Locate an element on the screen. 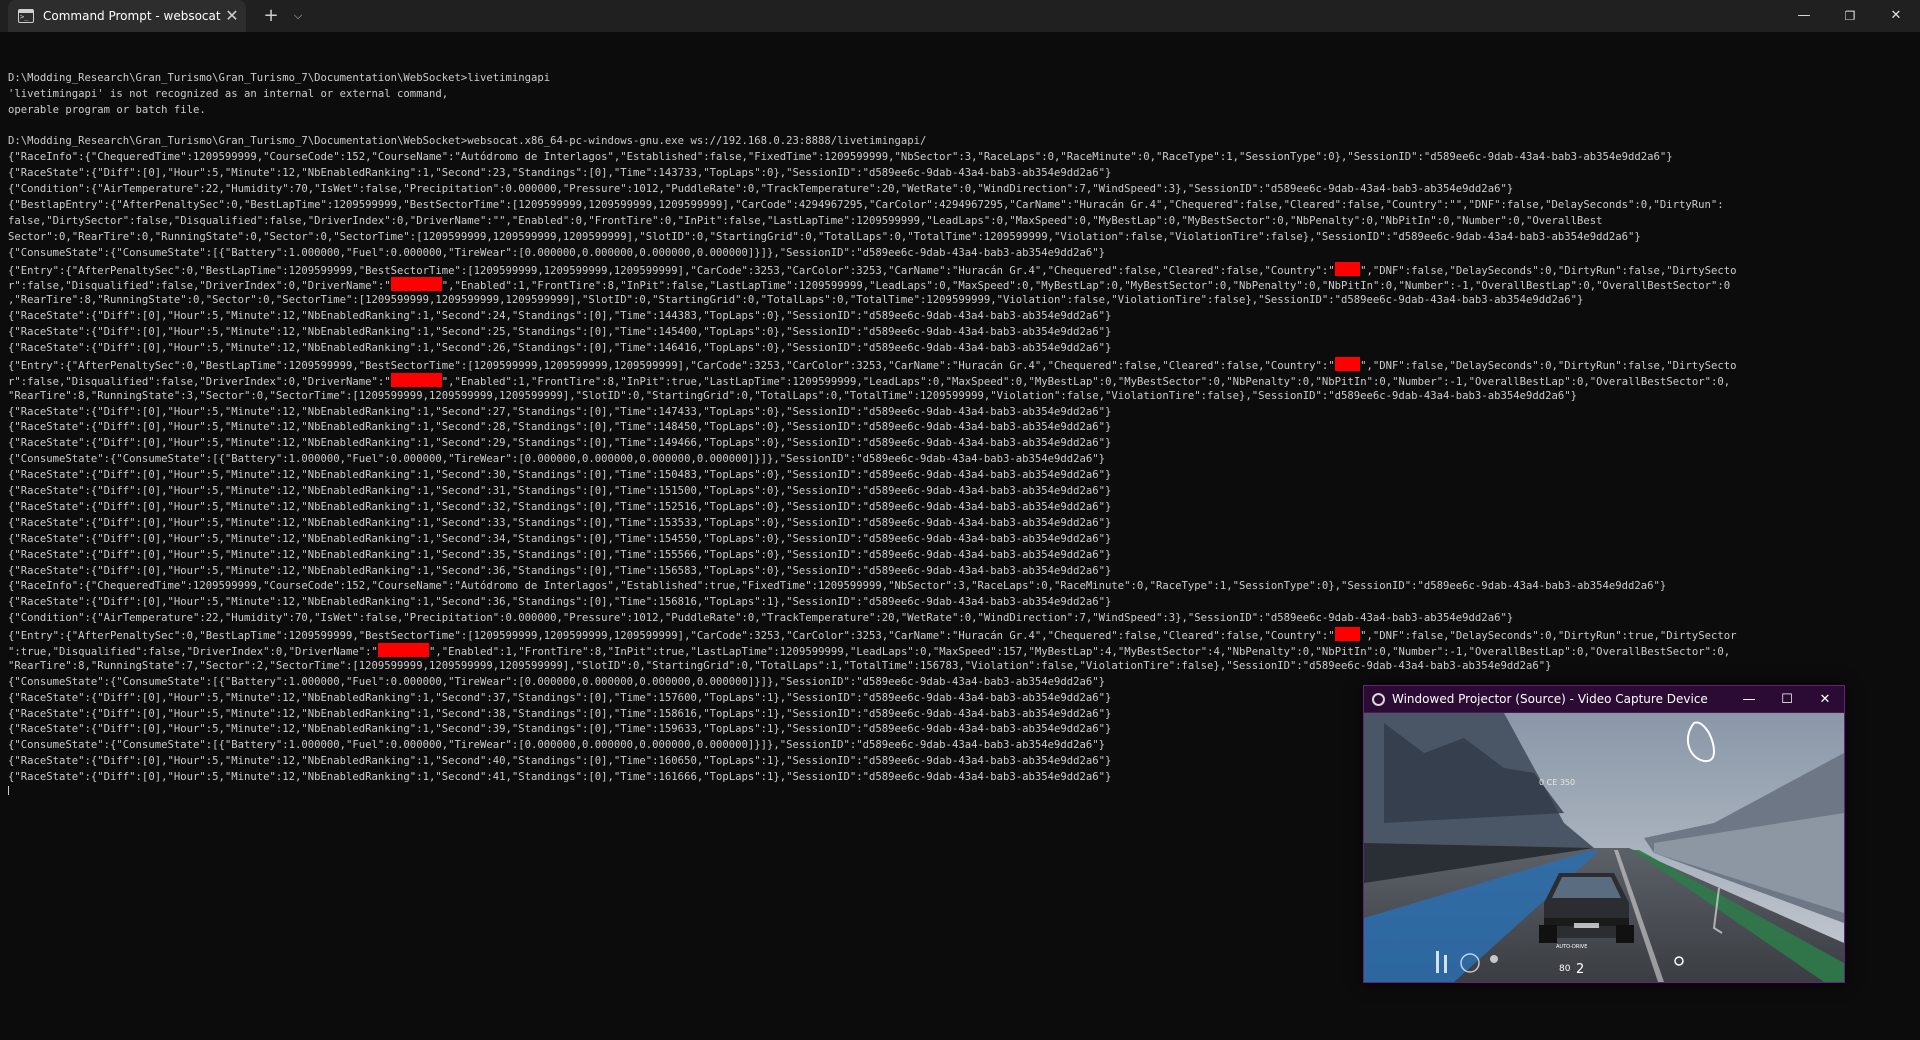 This screenshot has height=1040, width=1920. hud-gear: 2 is located at coordinates (1580, 969).